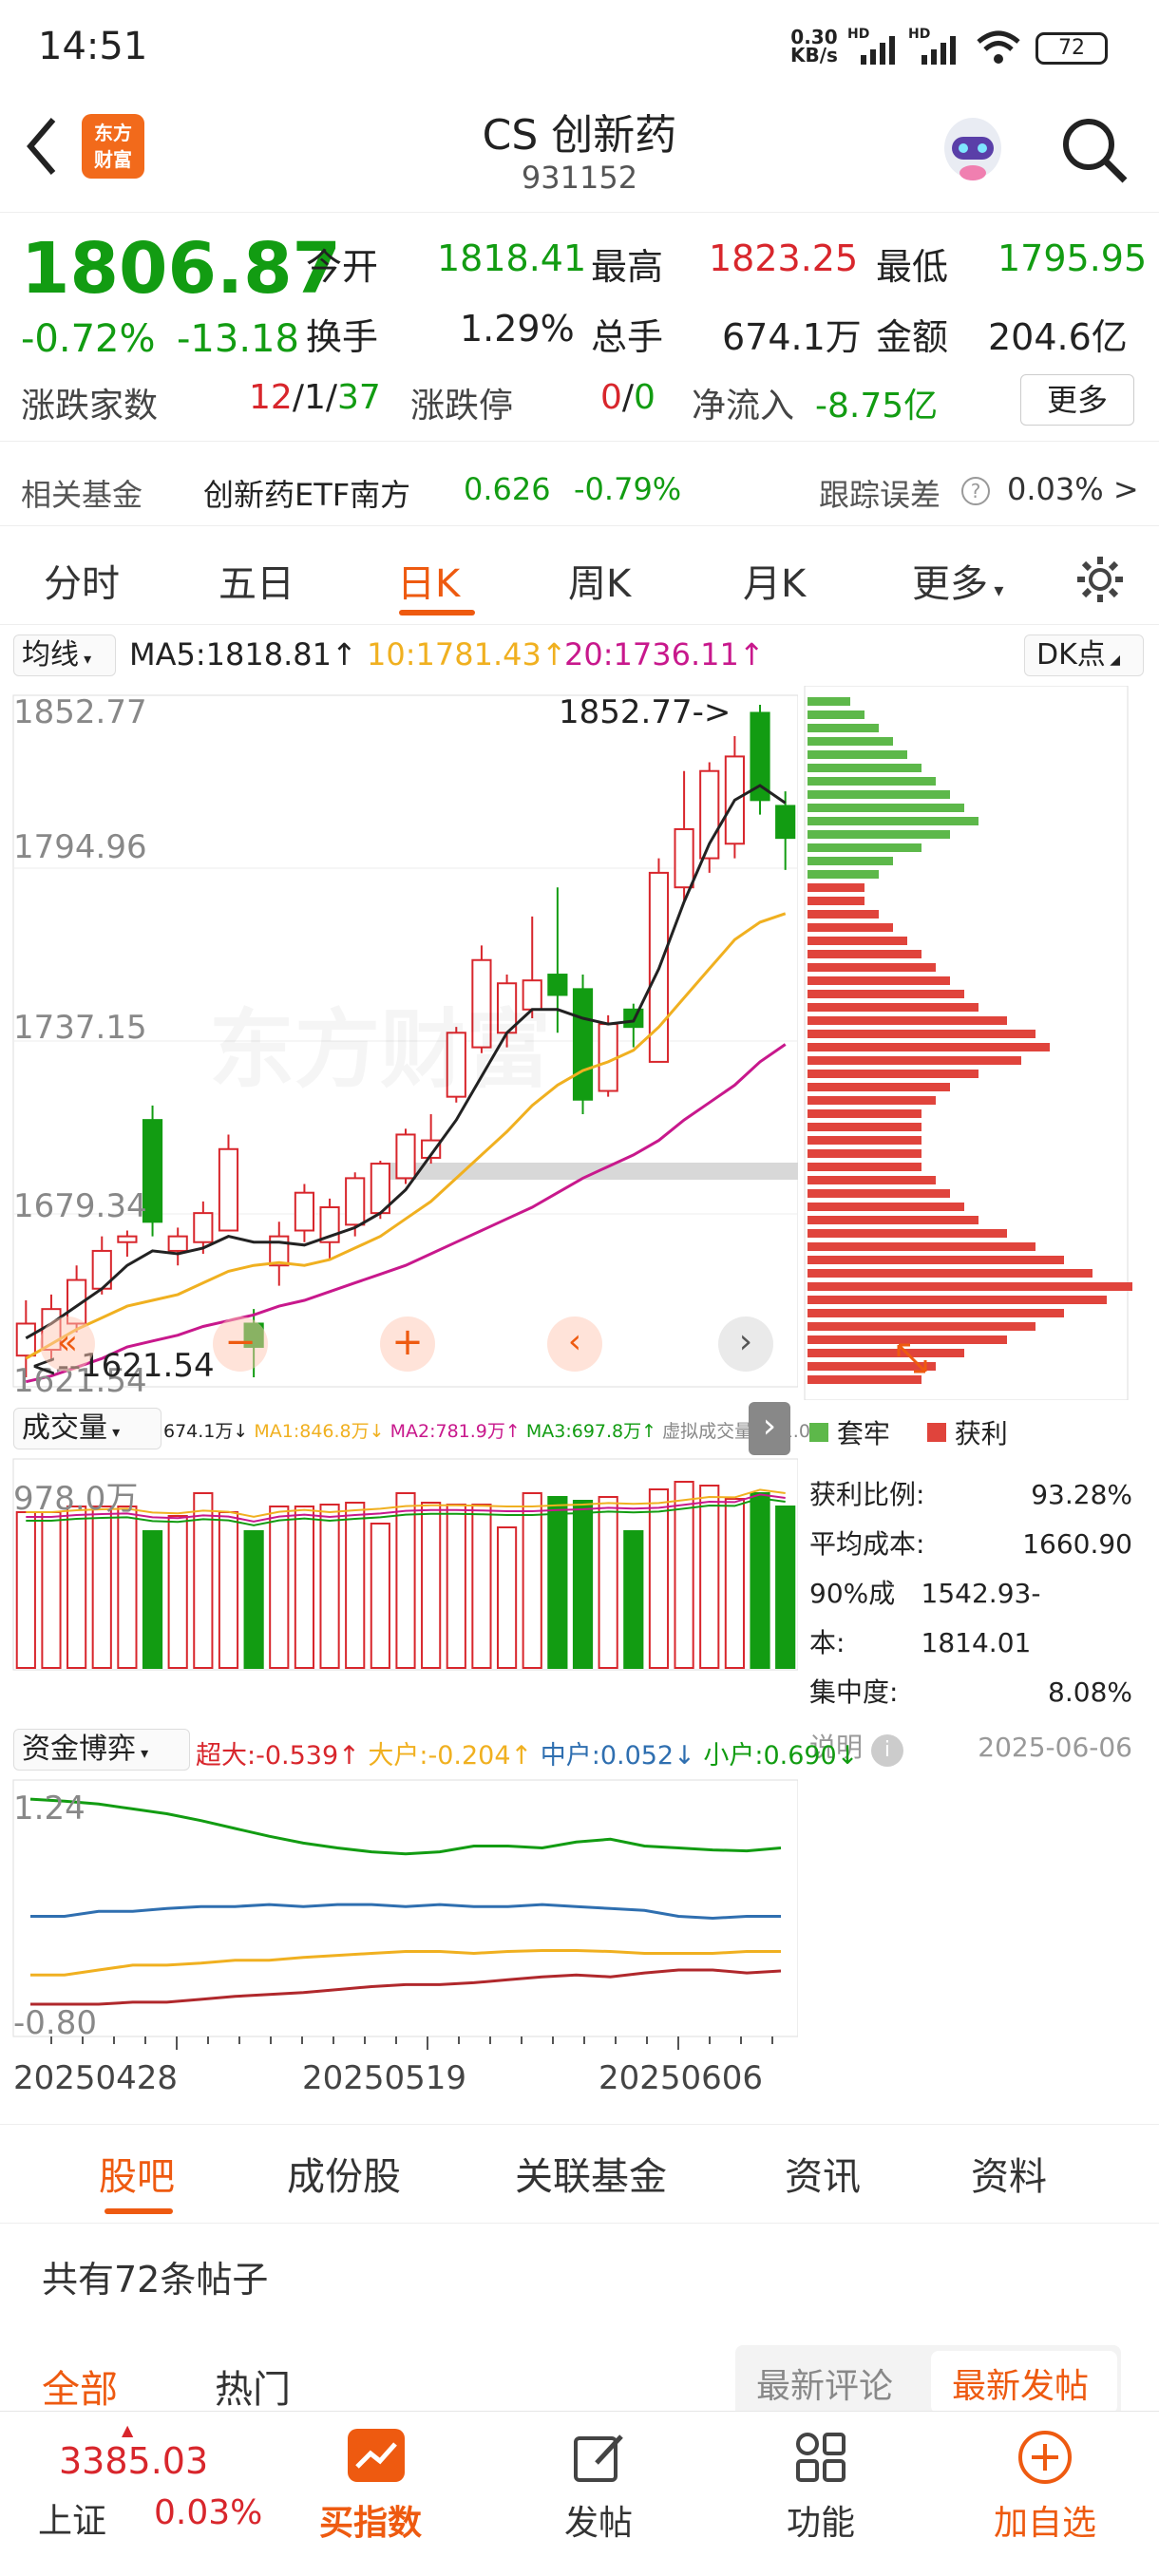  I want to click on tab-daily-k: 日K, so click(428, 580).